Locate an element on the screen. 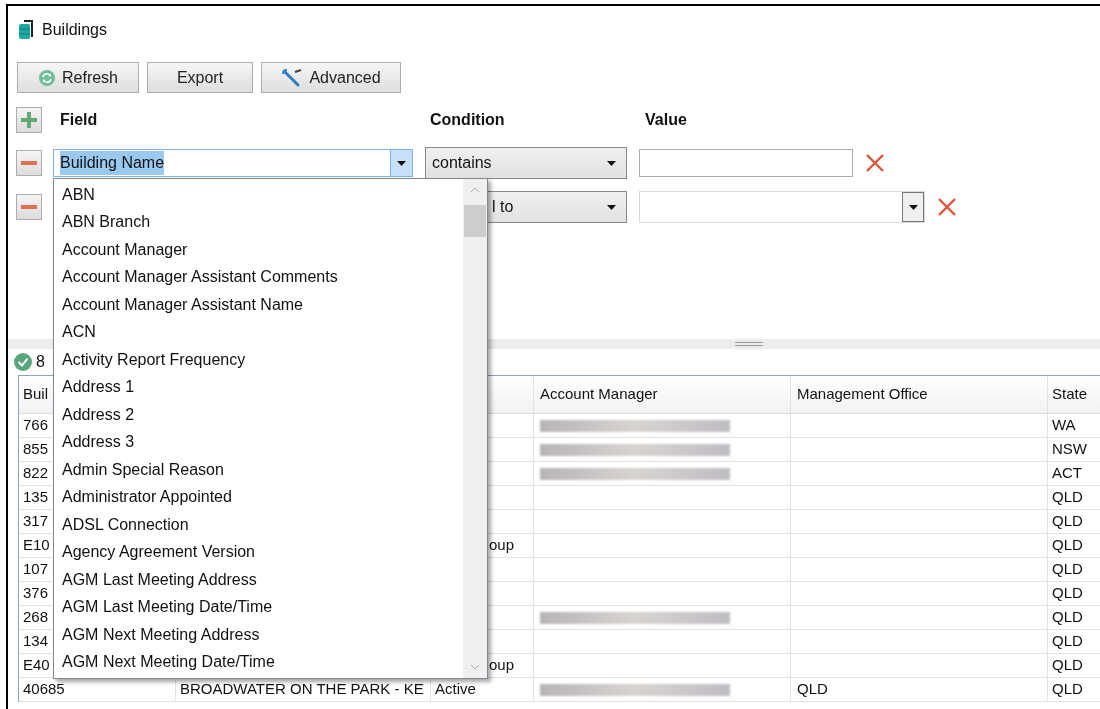  table-cell-text: 317 is located at coordinates (36, 521).